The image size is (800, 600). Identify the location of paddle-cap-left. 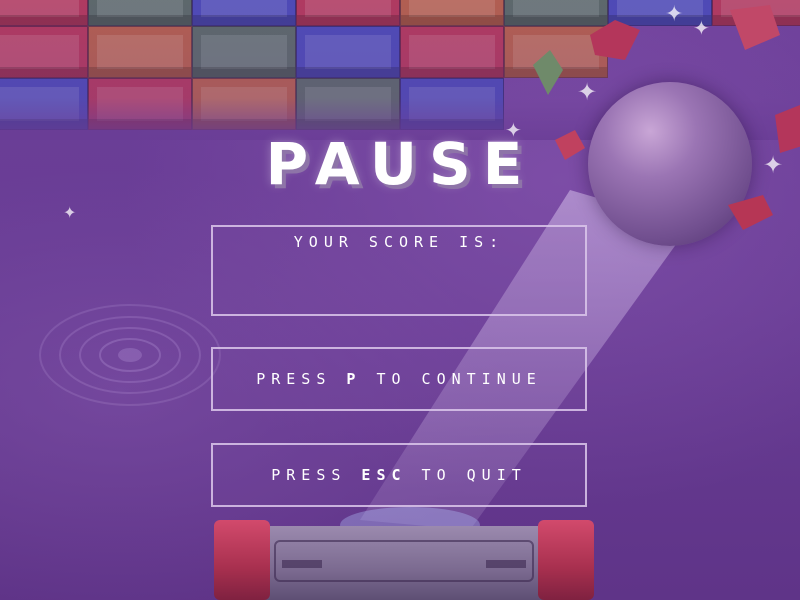
(242, 560).